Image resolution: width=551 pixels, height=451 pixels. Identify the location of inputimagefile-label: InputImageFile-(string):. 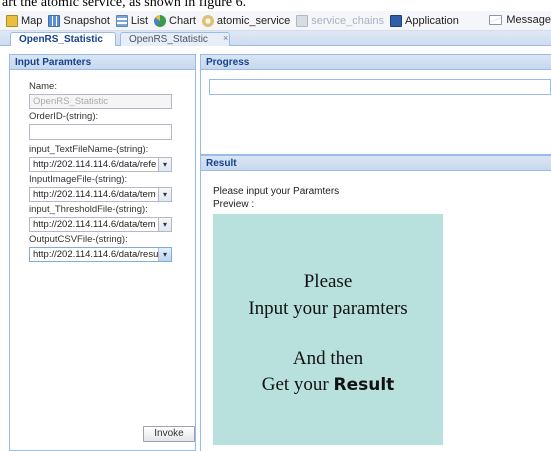
(78, 179).